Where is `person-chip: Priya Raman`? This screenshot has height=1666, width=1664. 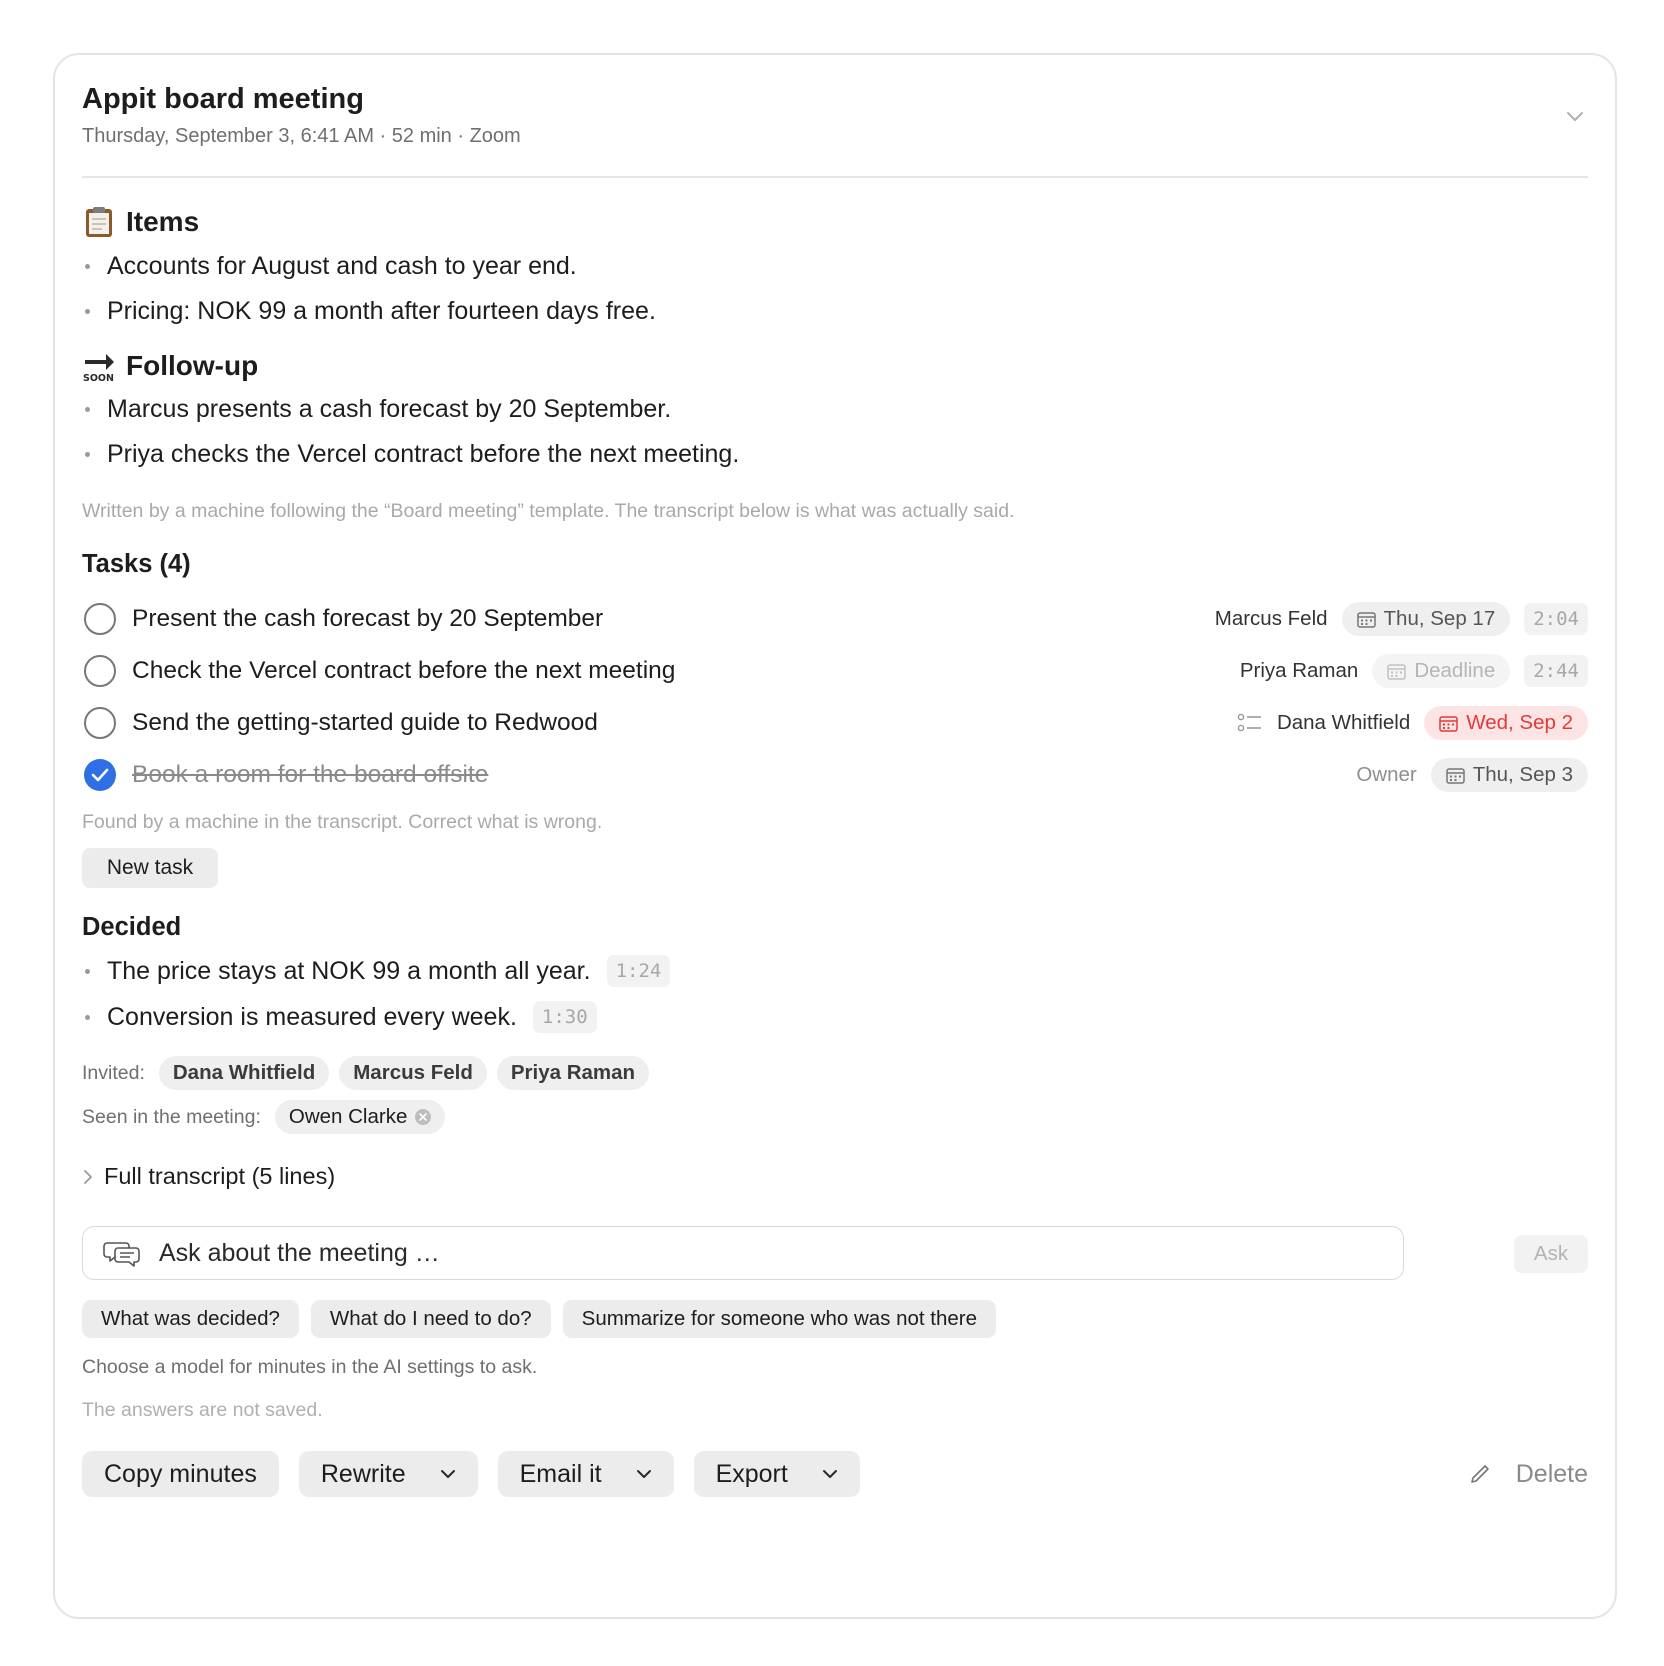
person-chip: Priya Raman is located at coordinates (573, 1073).